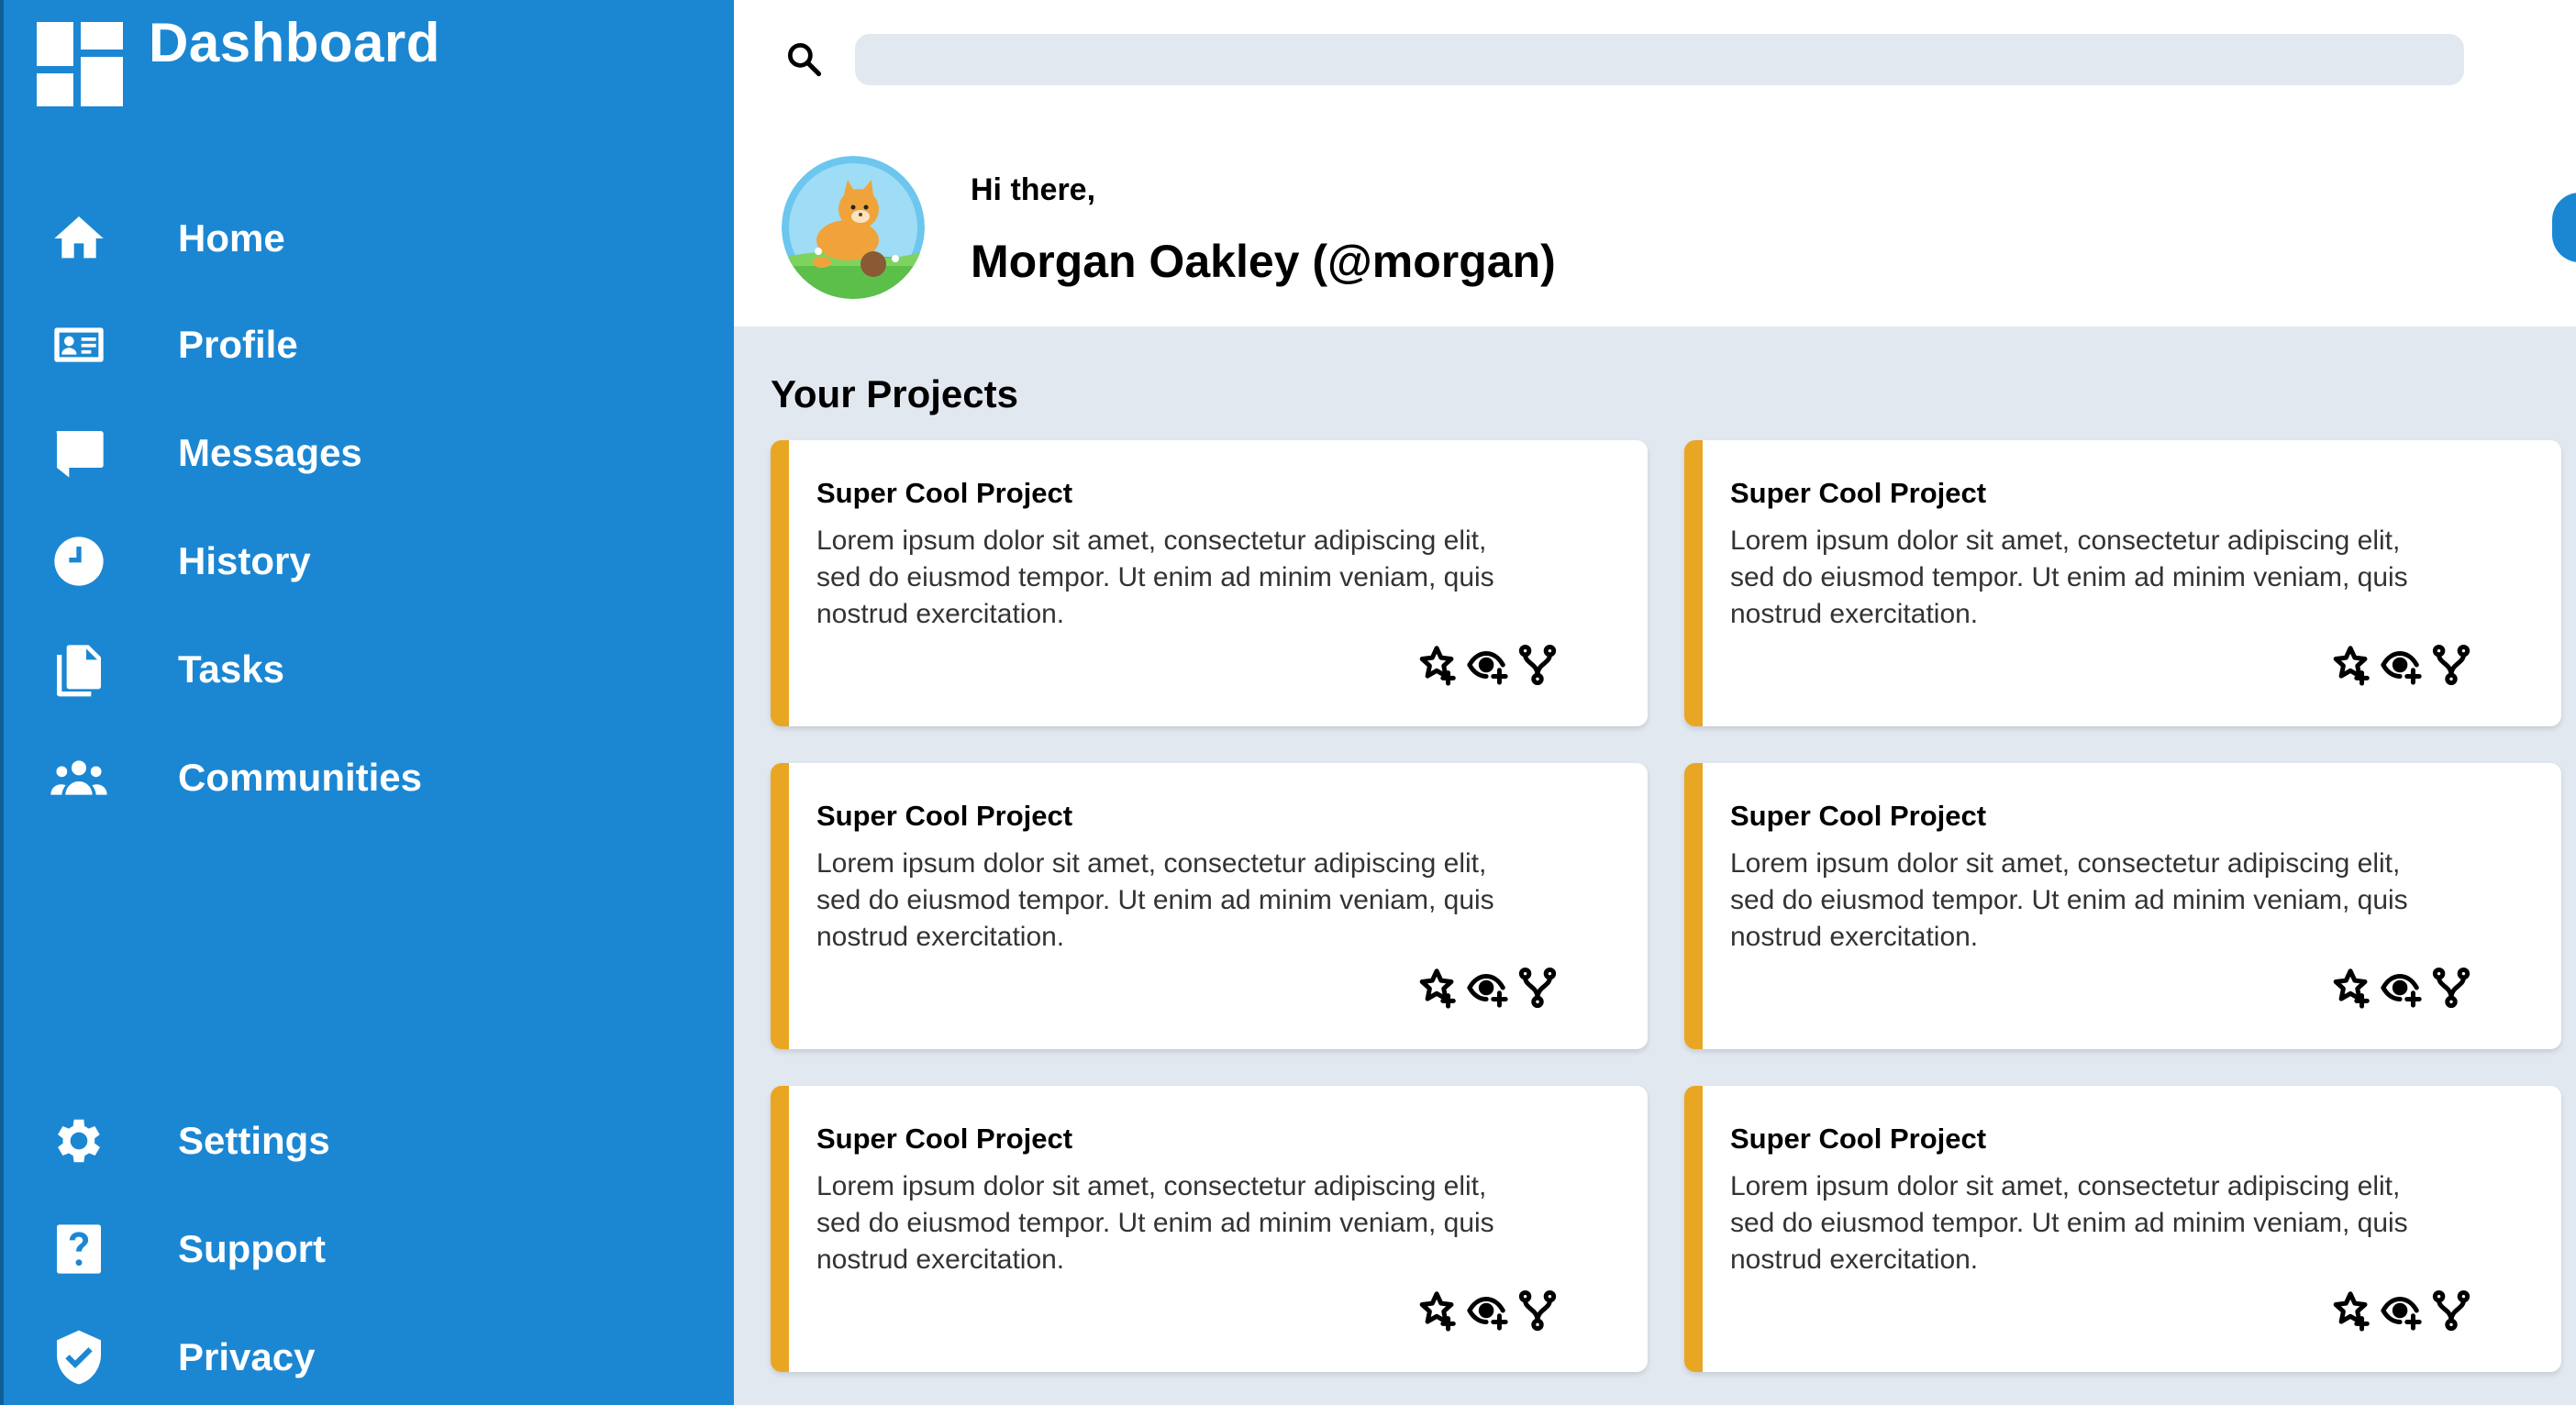  Describe the element at coordinates (369, 669) in the screenshot. I see `sidebar-item-tasks: Tasks` at that location.